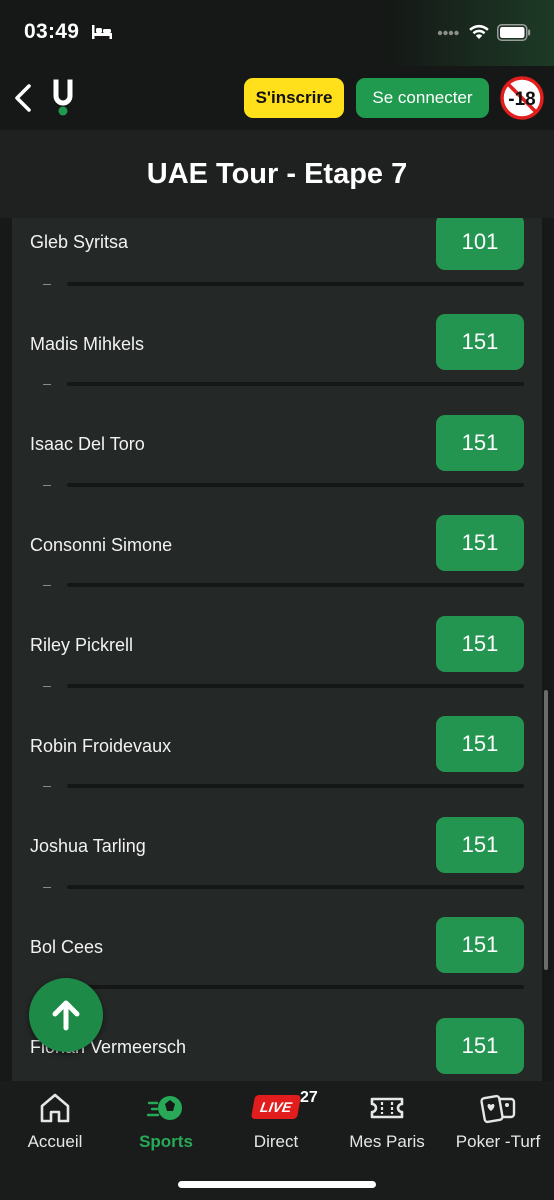  Describe the element at coordinates (498, 1109) in the screenshot. I see `cards-icon` at that location.